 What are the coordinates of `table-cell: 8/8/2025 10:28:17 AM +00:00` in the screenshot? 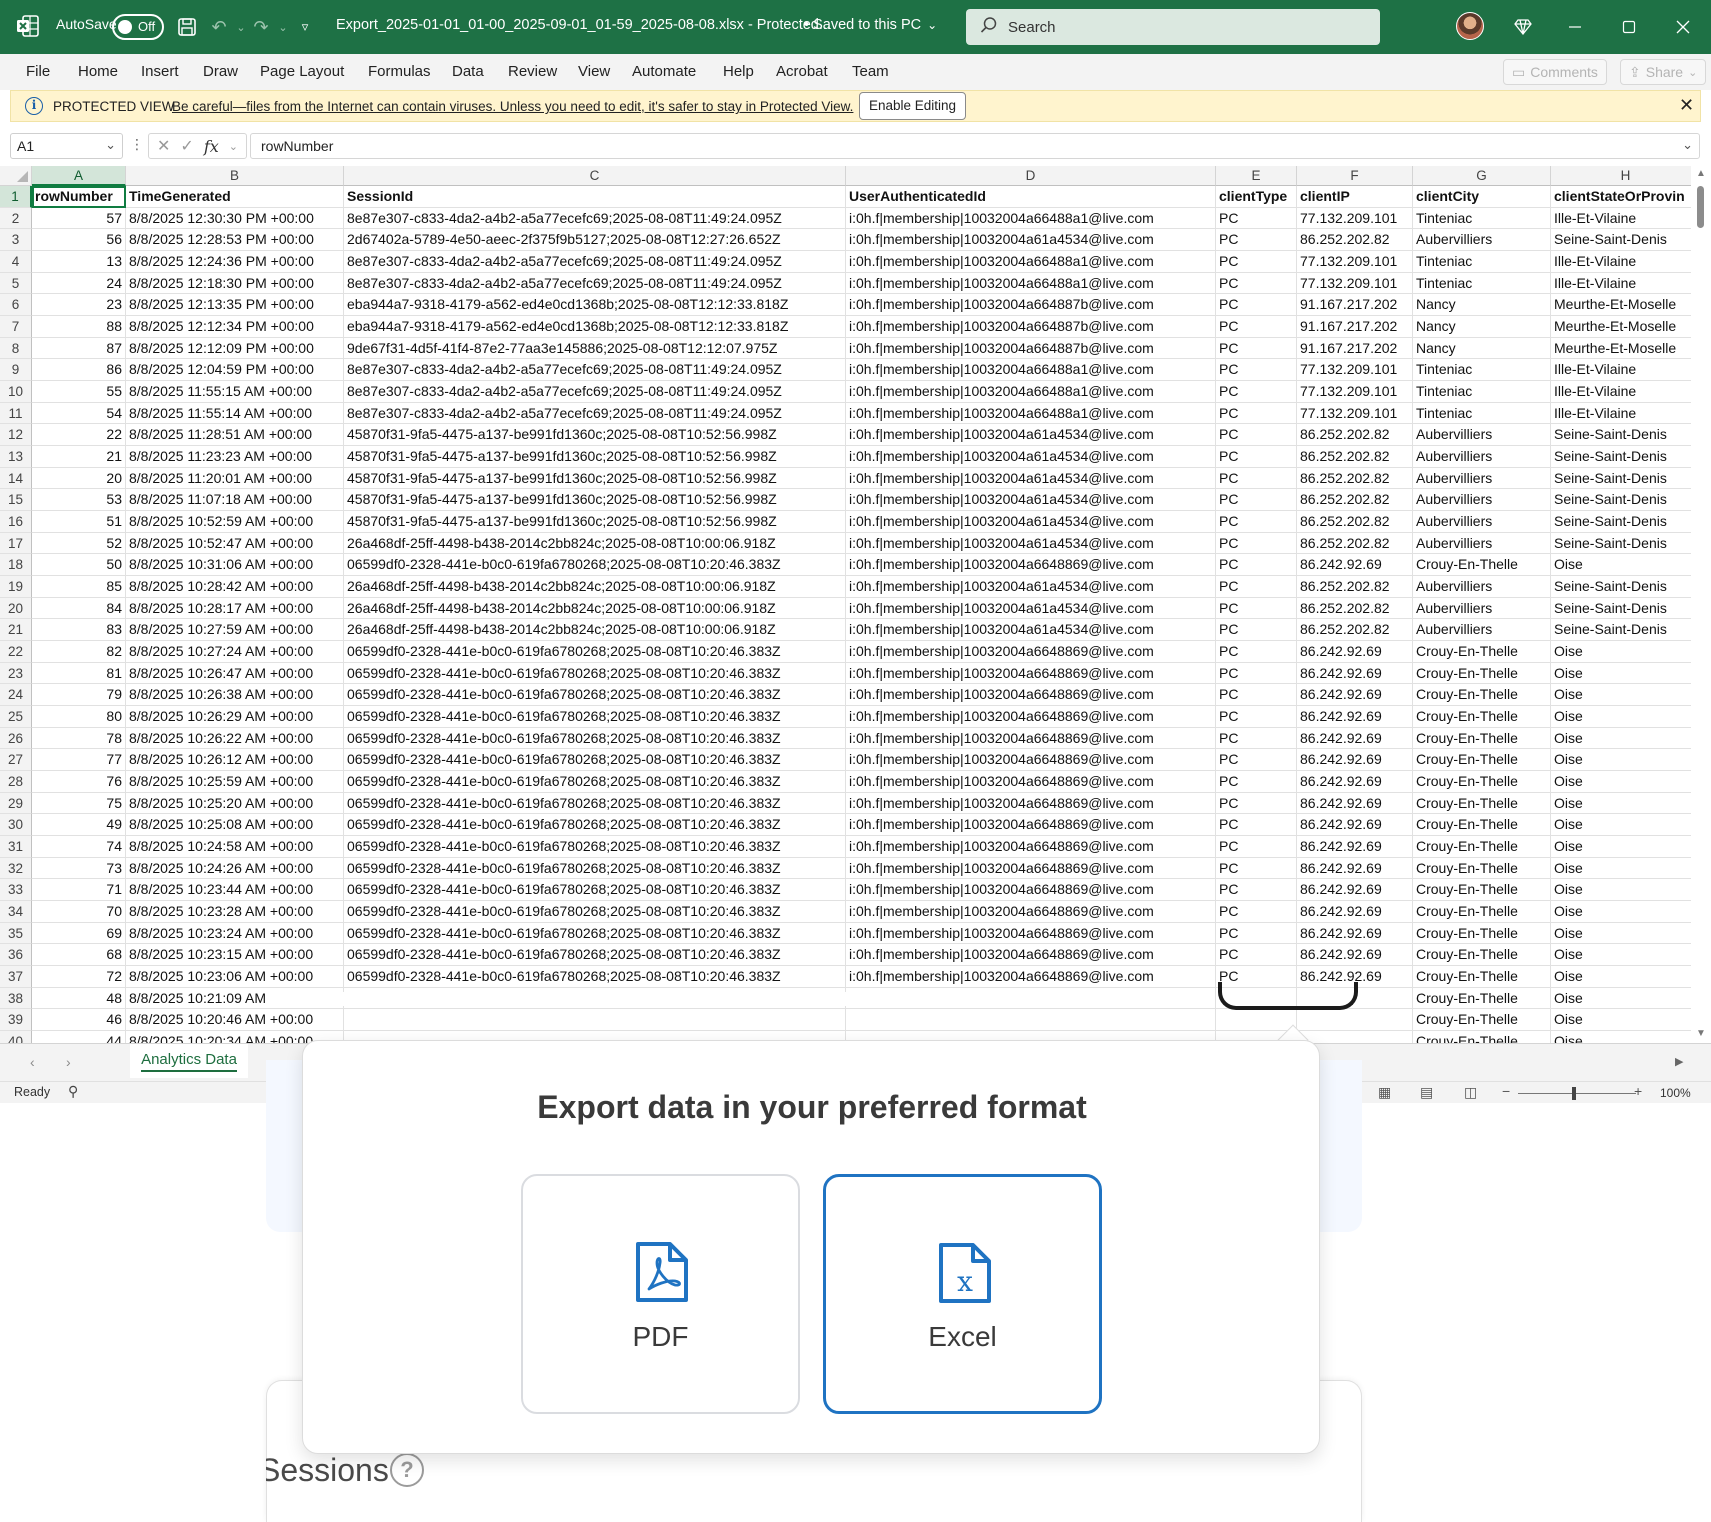 It's located at (235, 608).